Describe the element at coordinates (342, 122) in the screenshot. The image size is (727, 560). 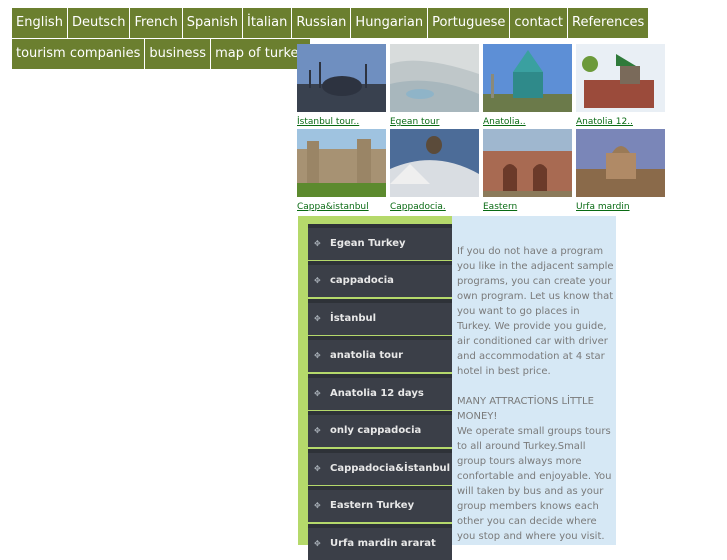
I see `thumb-caption: İstanbul tour..` at that location.